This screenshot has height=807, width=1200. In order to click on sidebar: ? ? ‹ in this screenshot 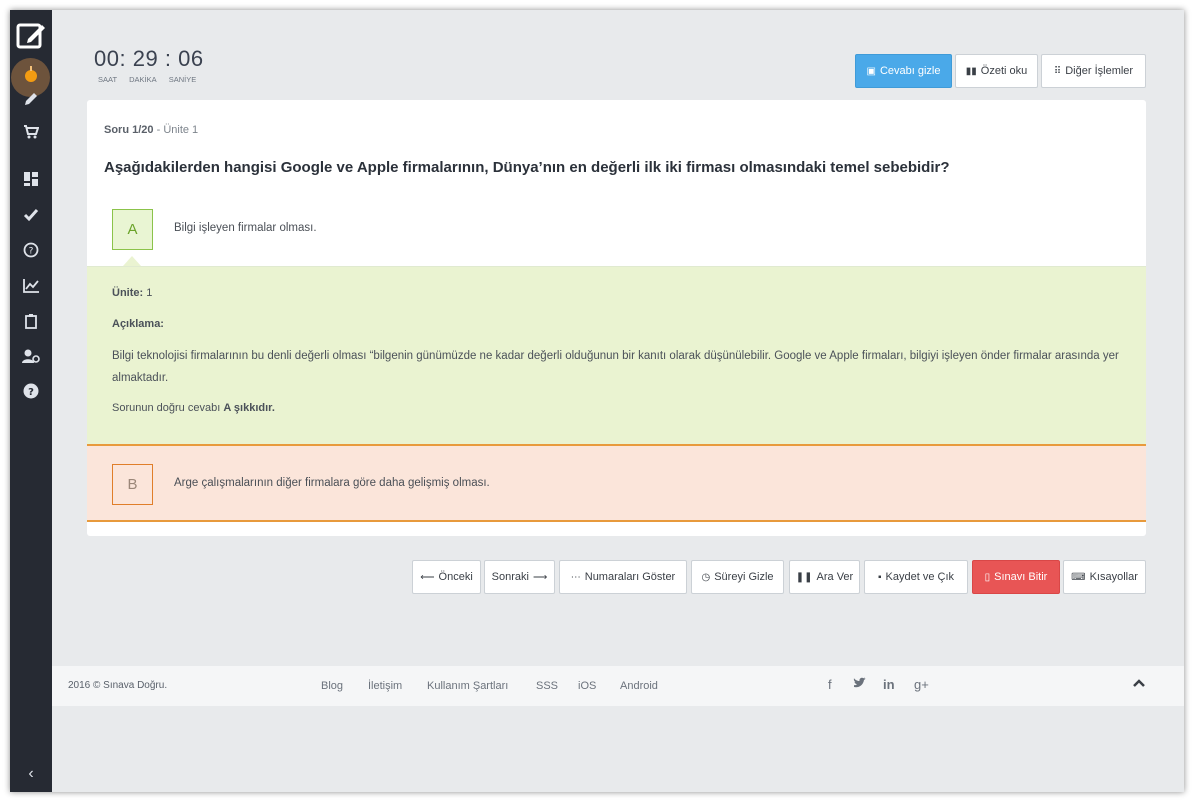, I will do `click(31, 401)`.